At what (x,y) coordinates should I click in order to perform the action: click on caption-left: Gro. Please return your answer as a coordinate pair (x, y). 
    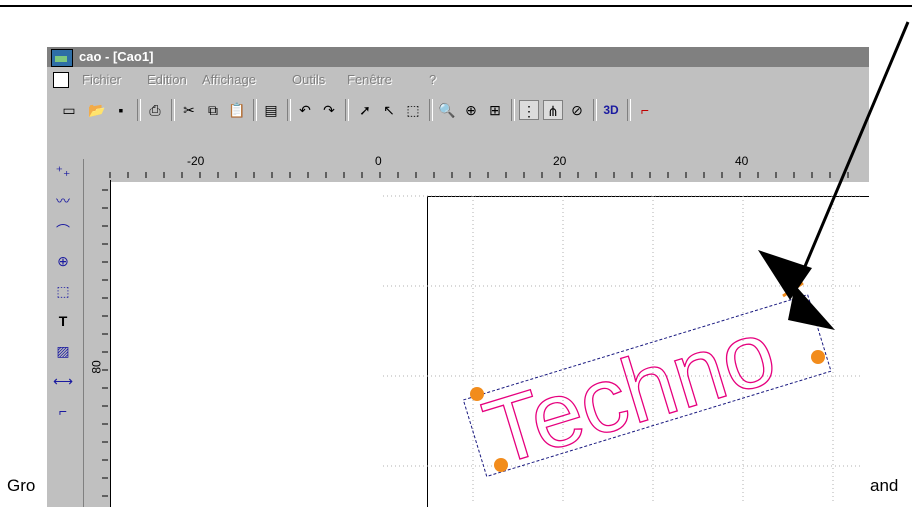
    Looking at the image, I should click on (21, 485).